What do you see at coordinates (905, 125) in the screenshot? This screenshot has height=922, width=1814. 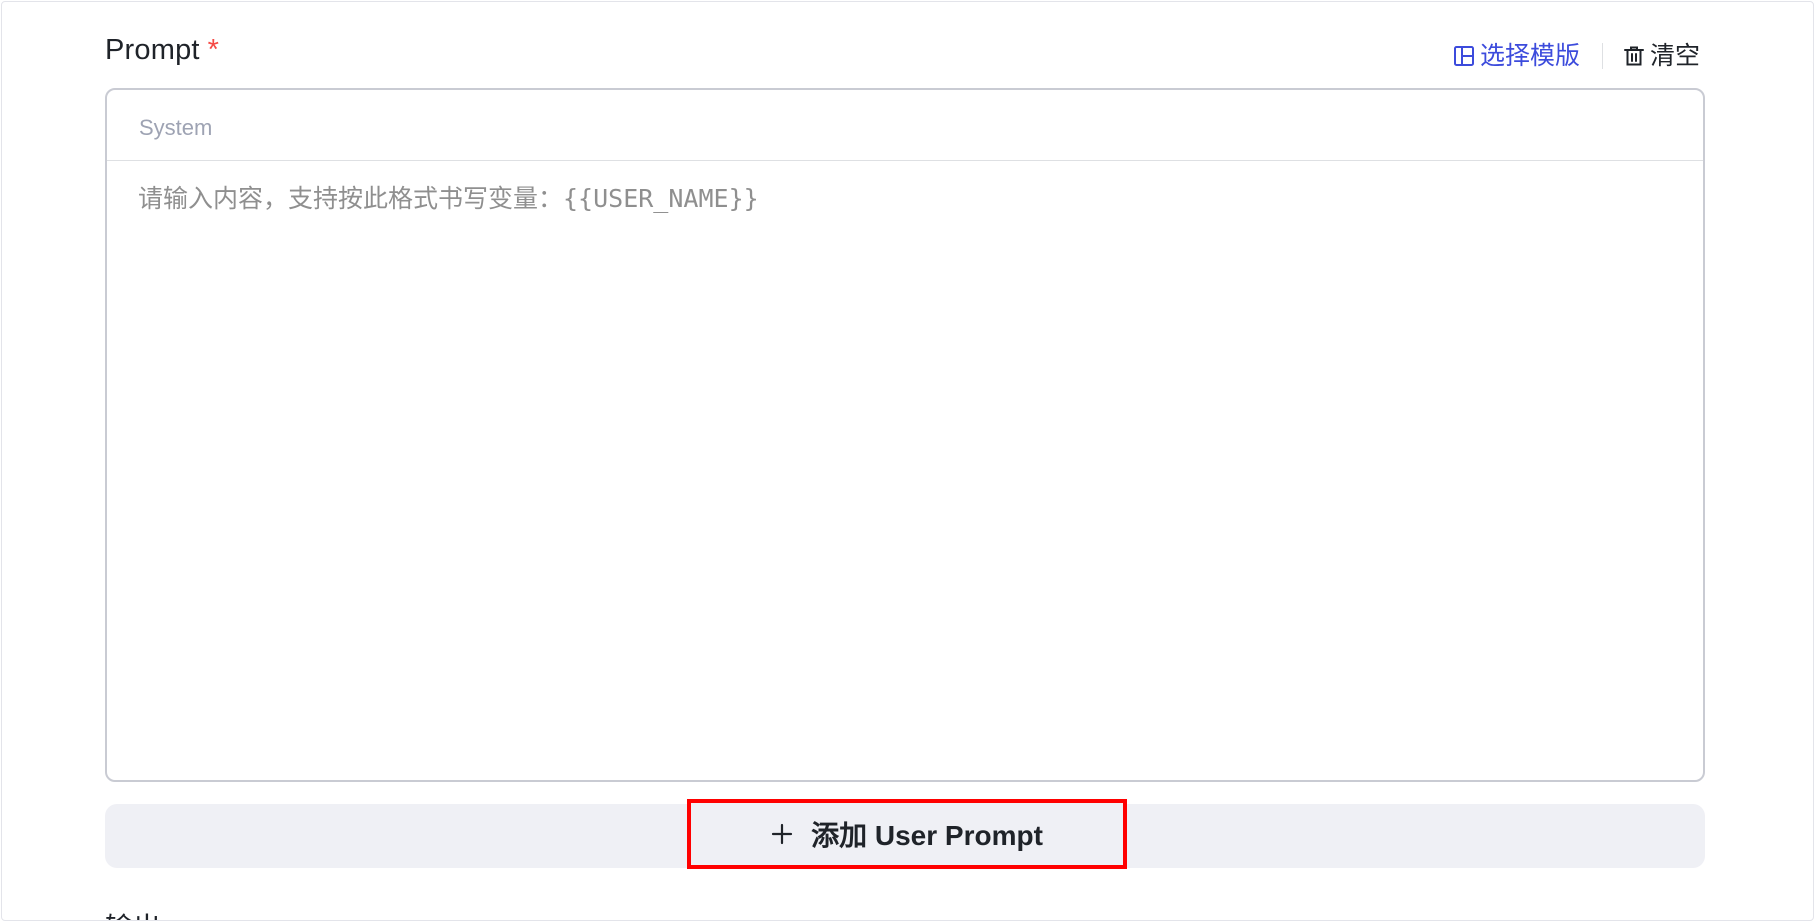 I see `role-bar: System` at bounding box center [905, 125].